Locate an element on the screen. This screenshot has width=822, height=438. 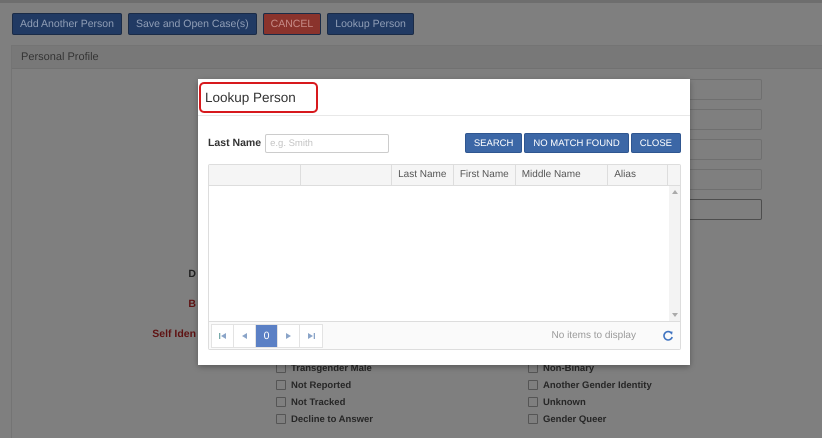
checkbox-option: Another Gender Identity is located at coordinates (628, 385).